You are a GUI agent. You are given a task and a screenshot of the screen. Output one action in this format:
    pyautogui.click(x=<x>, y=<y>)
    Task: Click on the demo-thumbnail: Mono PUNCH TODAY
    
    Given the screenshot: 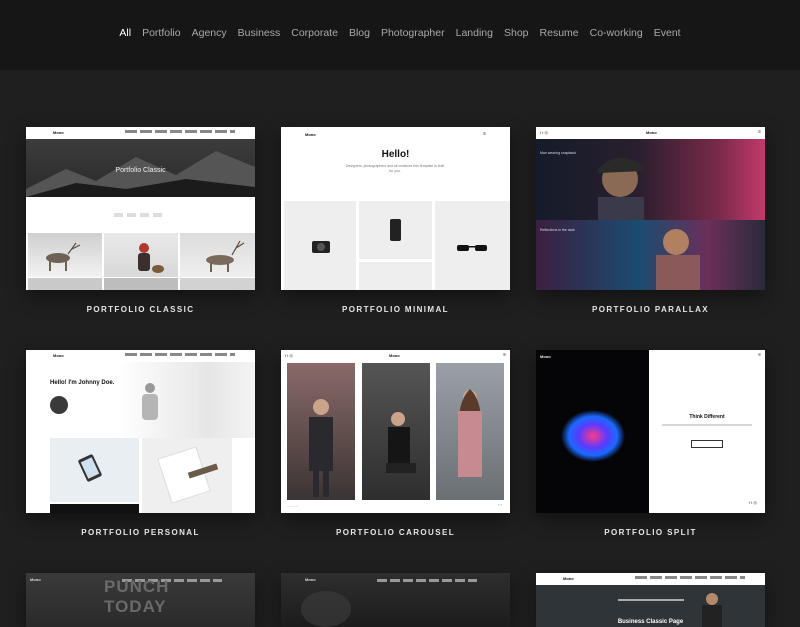 What is the action you would take?
    pyautogui.click(x=140, y=600)
    